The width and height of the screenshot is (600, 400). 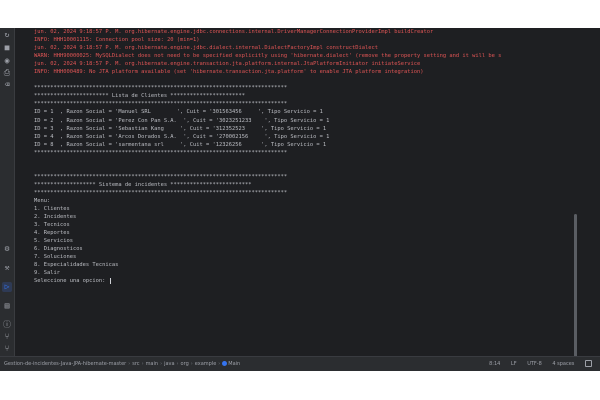 What do you see at coordinates (52, 233) in the screenshot?
I see `console-output-line: 4. Reportes` at bounding box center [52, 233].